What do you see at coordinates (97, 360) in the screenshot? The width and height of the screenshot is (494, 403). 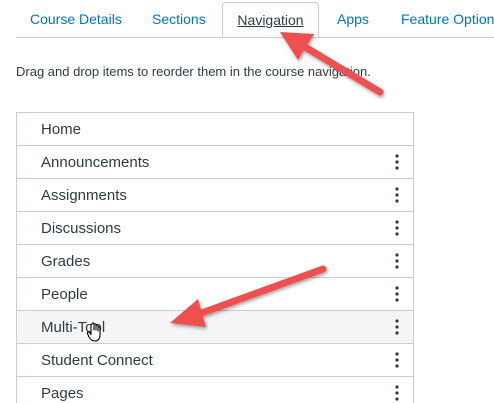 I see `nav-item-label: Student Connect` at bounding box center [97, 360].